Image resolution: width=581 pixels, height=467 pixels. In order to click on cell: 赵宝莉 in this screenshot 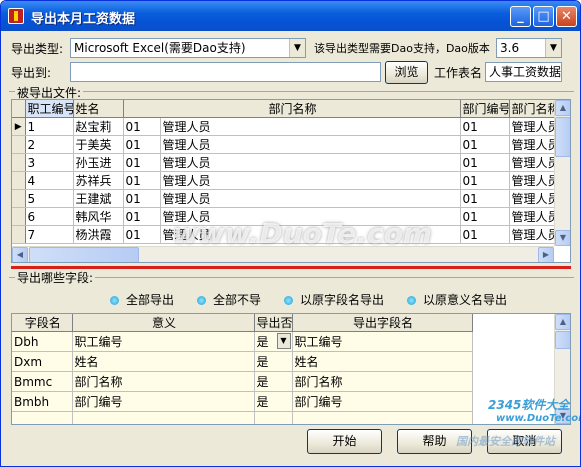, I will do `click(98, 126)`.